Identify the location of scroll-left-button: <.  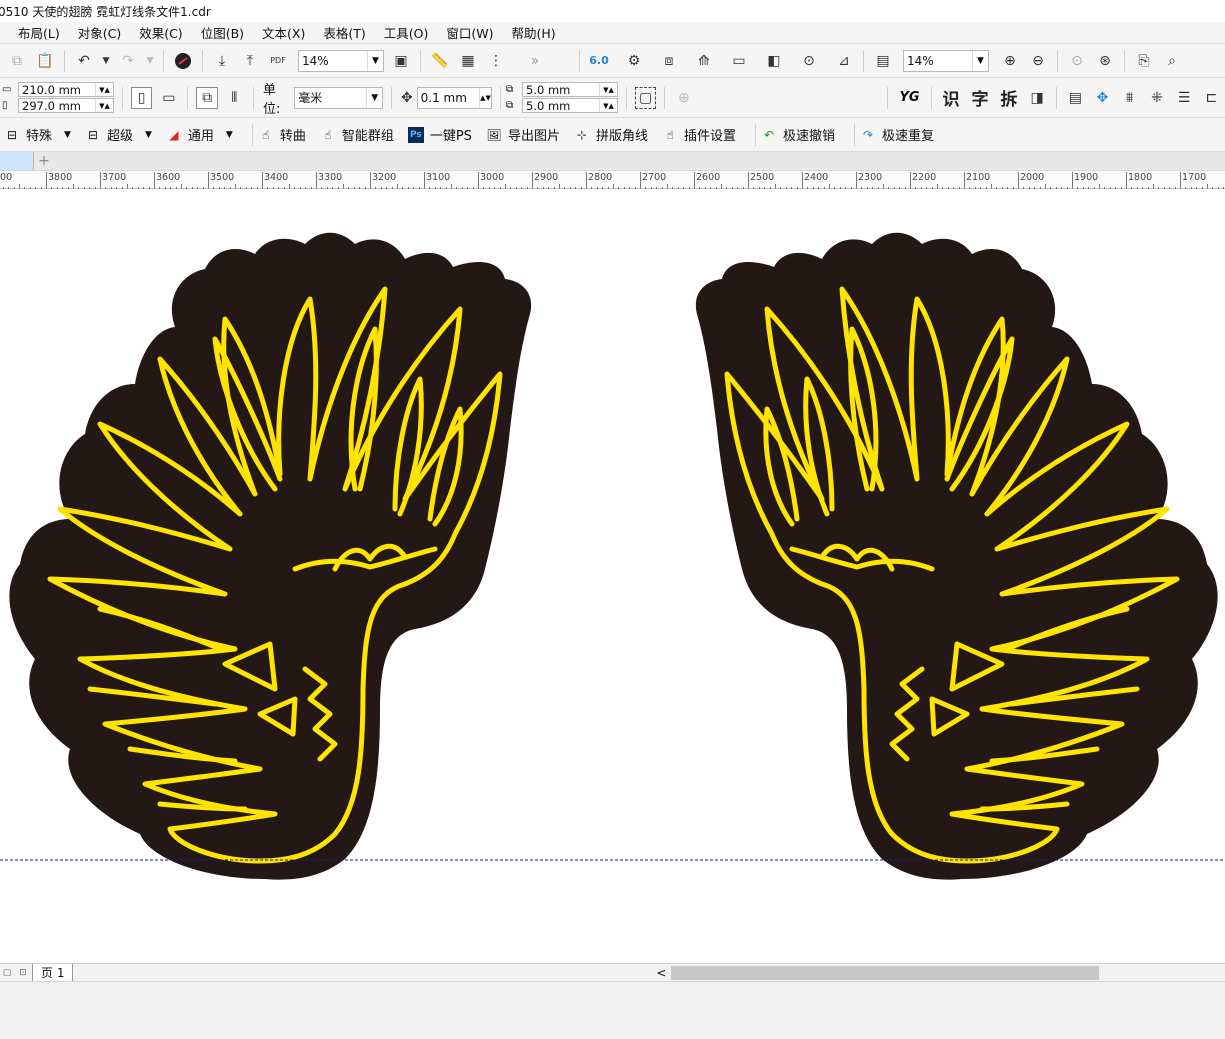
(661, 973).